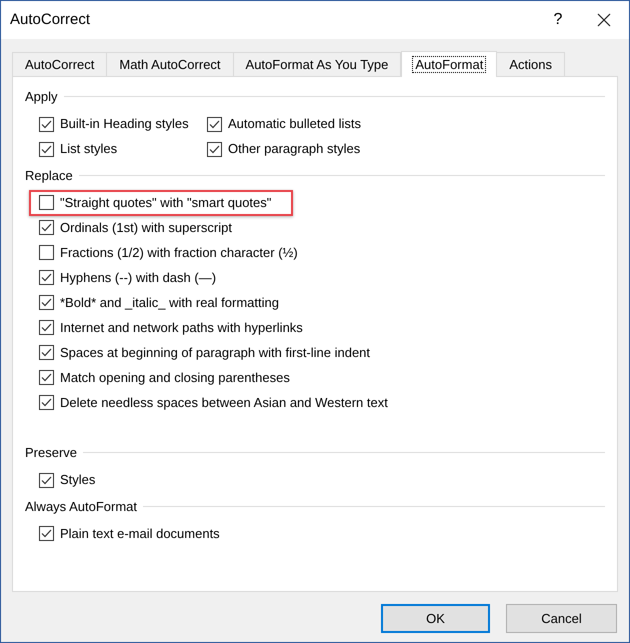  I want to click on dialog-button: Cancel, so click(561, 618).